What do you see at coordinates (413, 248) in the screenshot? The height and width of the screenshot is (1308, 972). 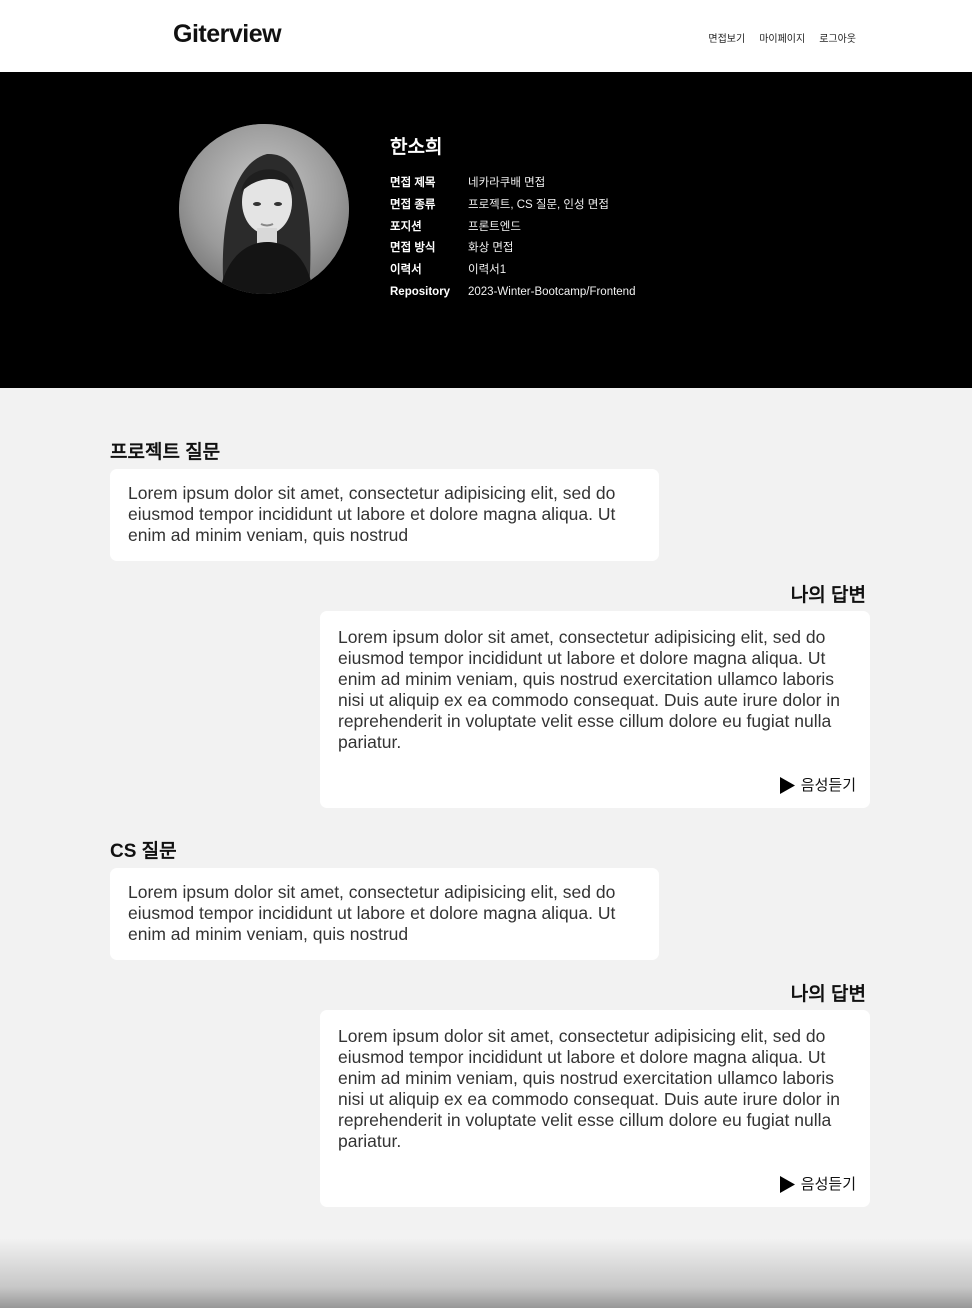 I see `info-label: 면접 방식` at bounding box center [413, 248].